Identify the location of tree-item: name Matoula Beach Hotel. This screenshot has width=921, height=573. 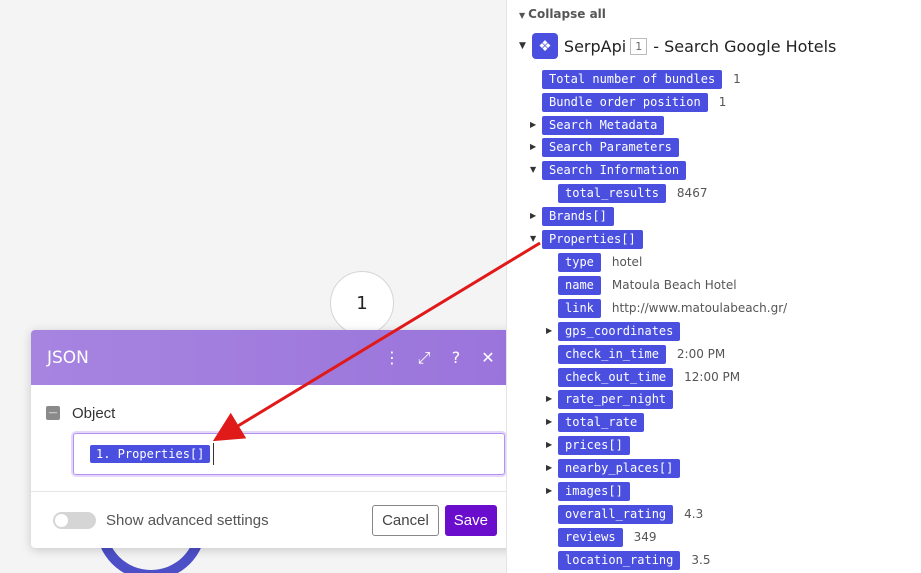
(647, 285).